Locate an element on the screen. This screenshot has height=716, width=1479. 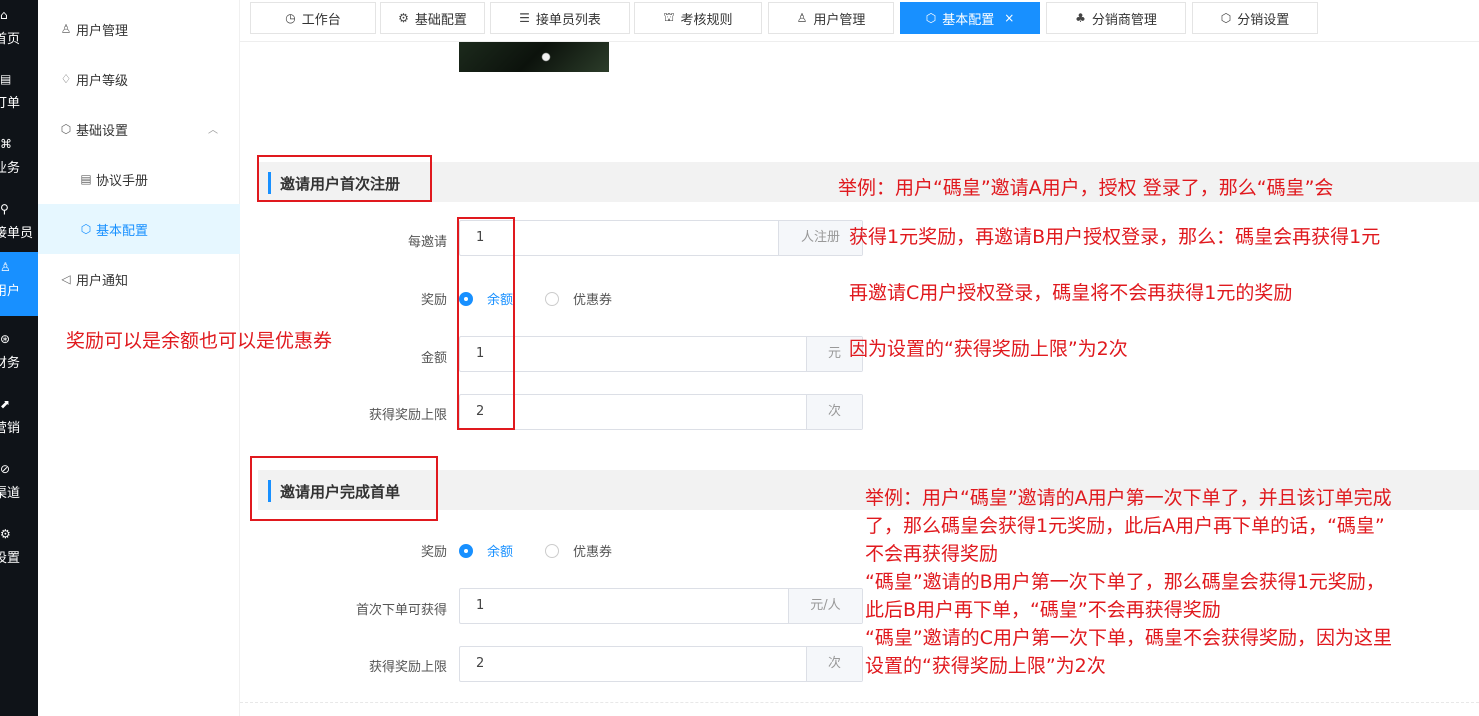
home-icon: ⌂ is located at coordinates (4, 15).